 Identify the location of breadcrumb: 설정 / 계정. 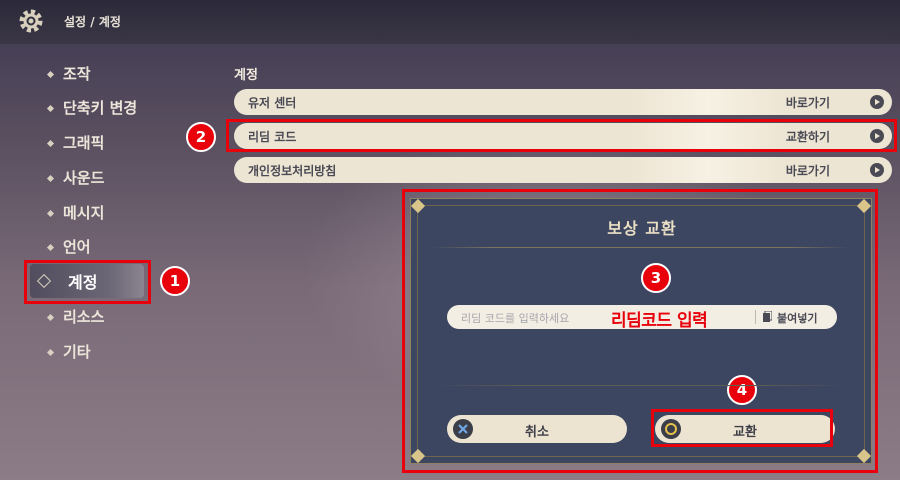
(92, 22).